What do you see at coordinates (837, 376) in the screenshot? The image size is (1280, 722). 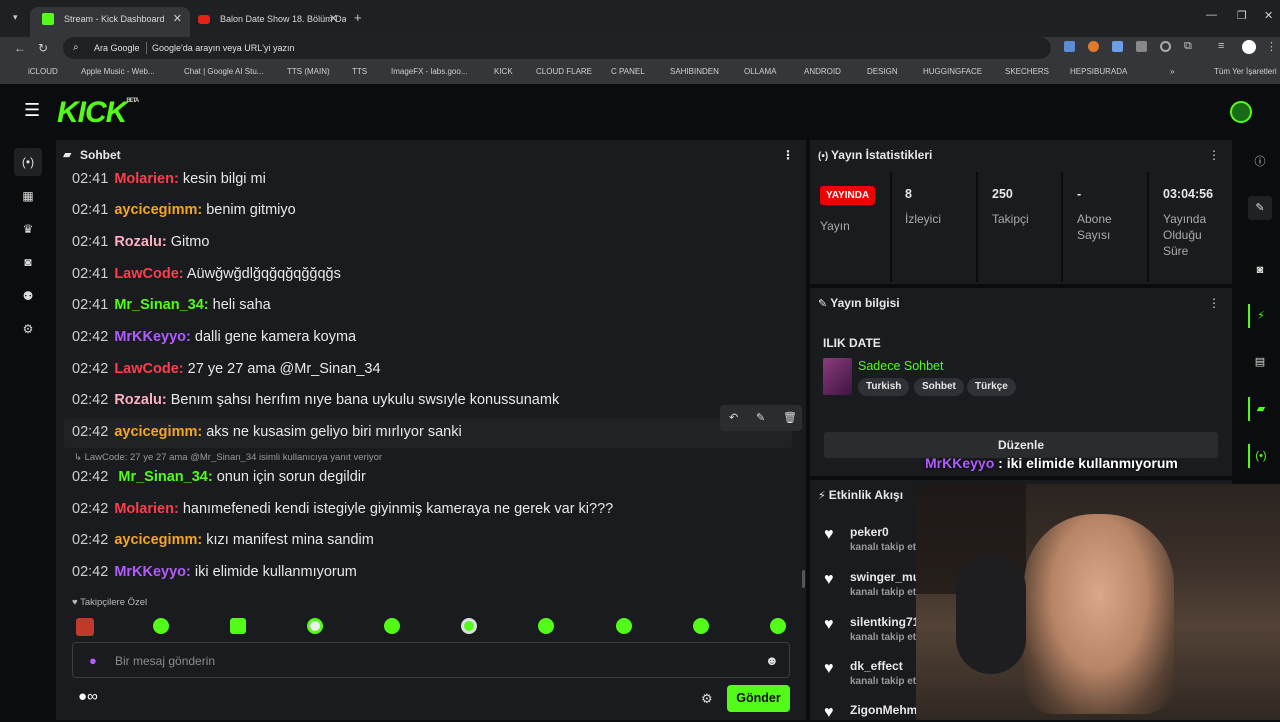 I see `category-thumbnail` at bounding box center [837, 376].